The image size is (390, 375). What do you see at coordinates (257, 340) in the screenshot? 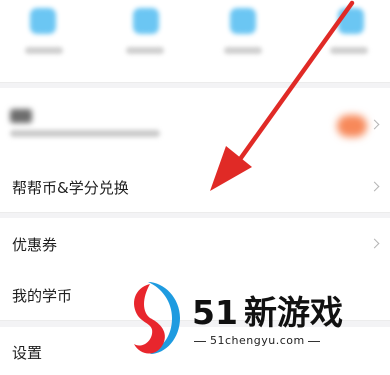
I see `brand-url: 51chengyu.com` at bounding box center [257, 340].